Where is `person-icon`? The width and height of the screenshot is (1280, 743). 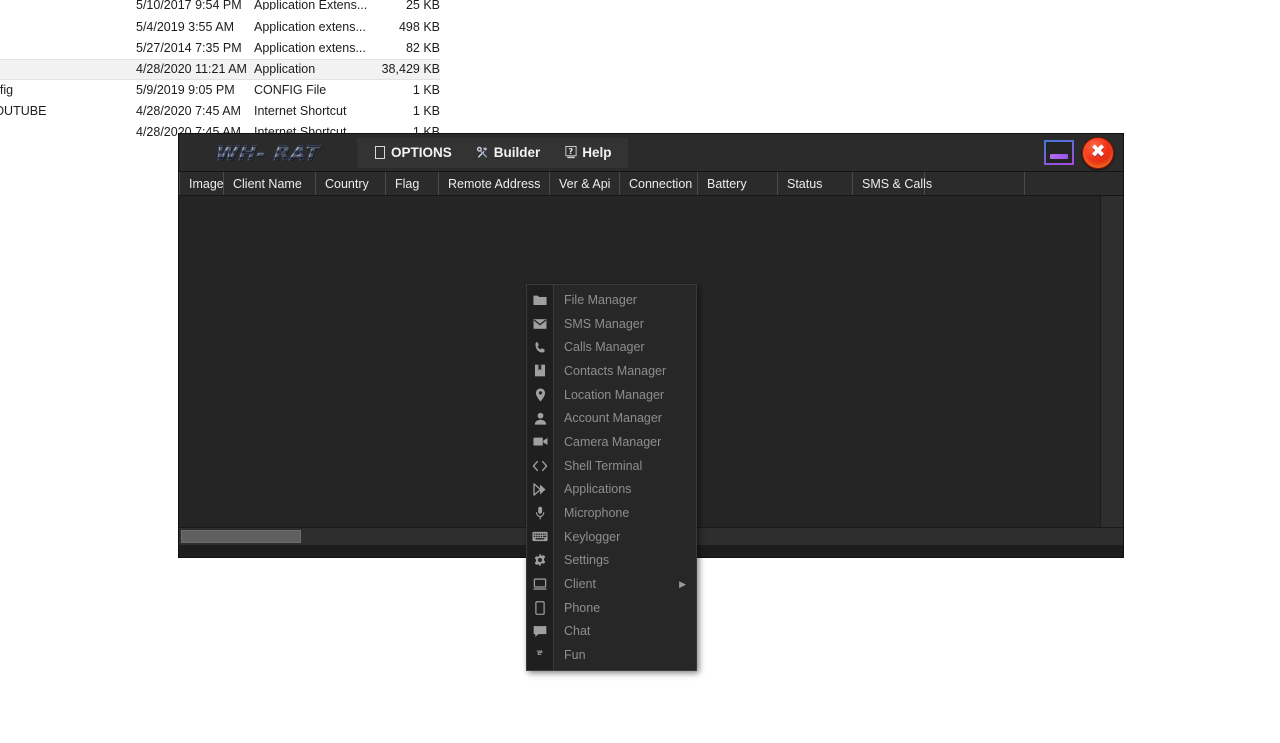
person-icon is located at coordinates (540, 418).